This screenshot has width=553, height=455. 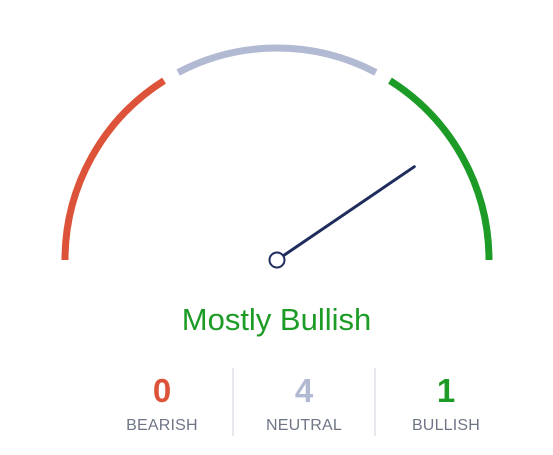 I want to click on gauge-needle-pivot, so click(x=277, y=260).